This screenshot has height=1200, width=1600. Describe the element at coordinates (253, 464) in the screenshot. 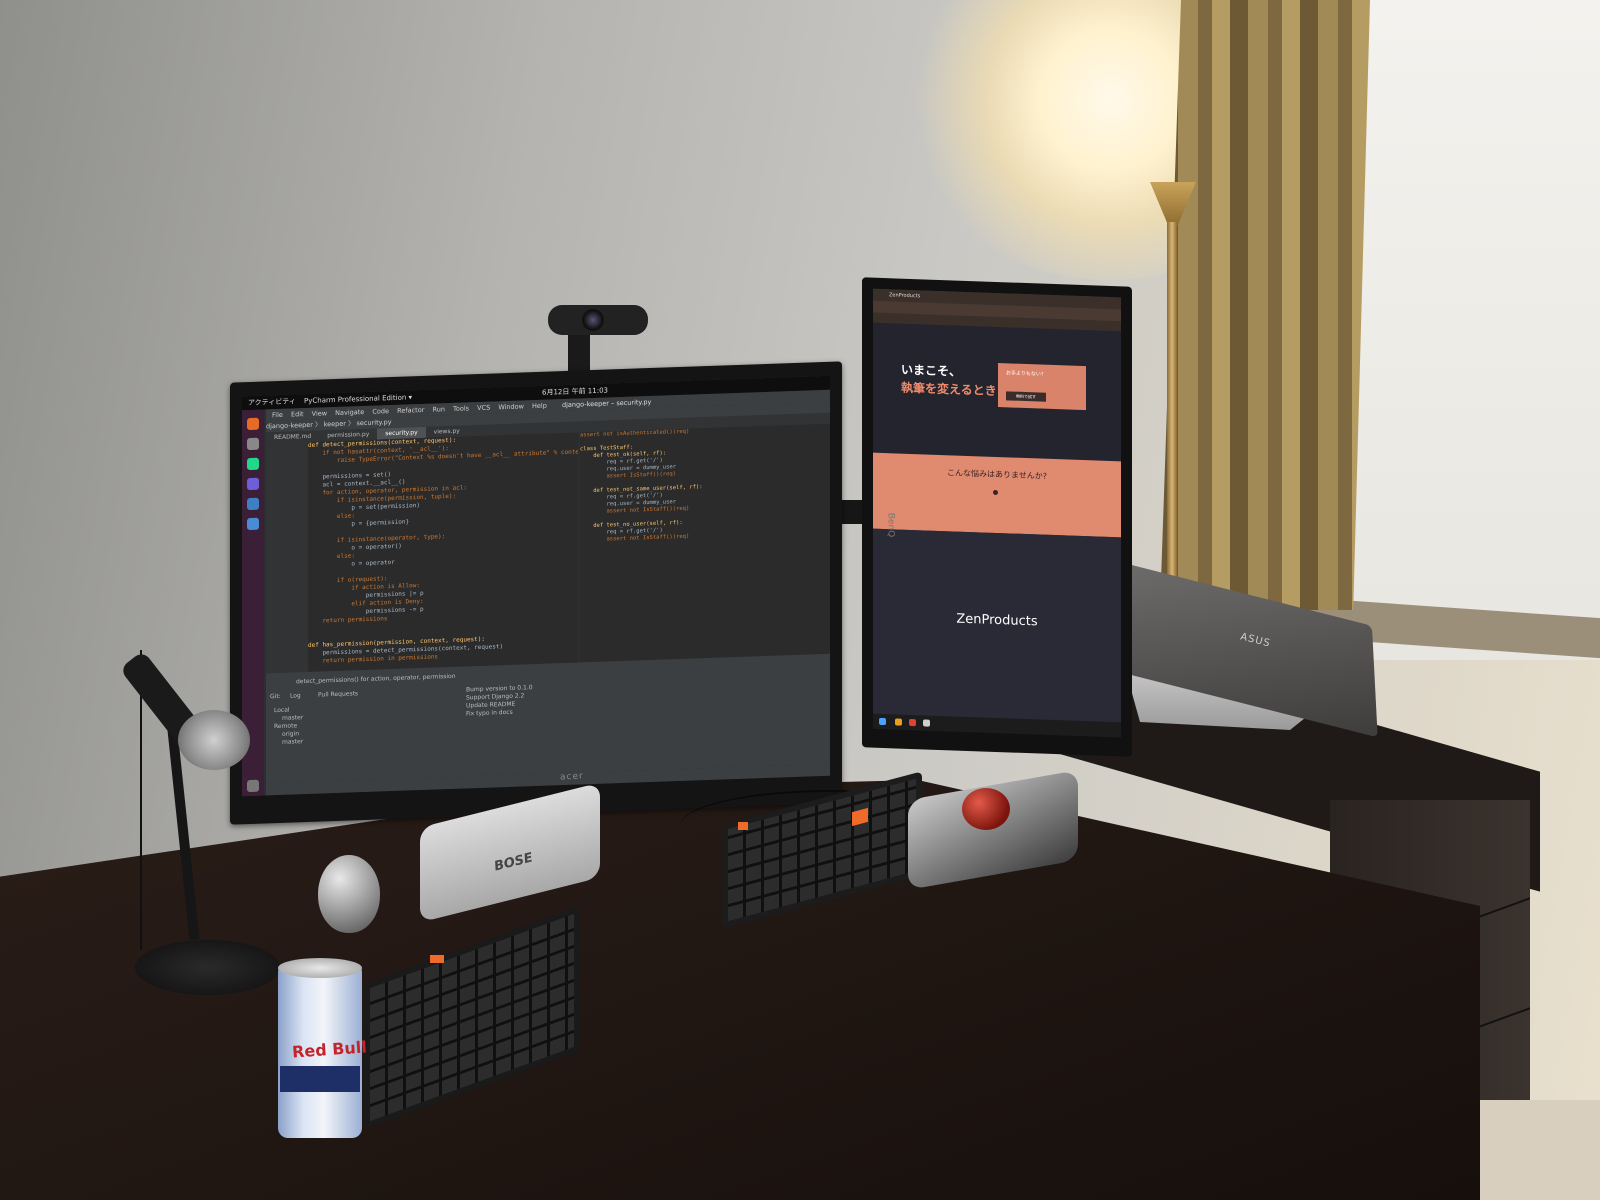

I see `pycharm-icon` at that location.